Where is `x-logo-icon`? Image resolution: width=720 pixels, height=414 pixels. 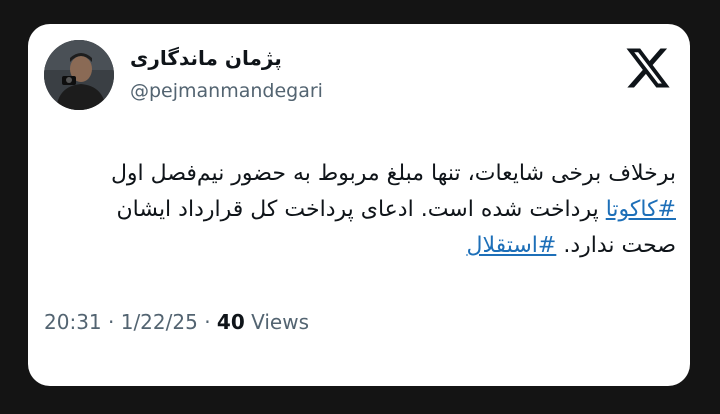
x-logo-icon is located at coordinates (648, 68).